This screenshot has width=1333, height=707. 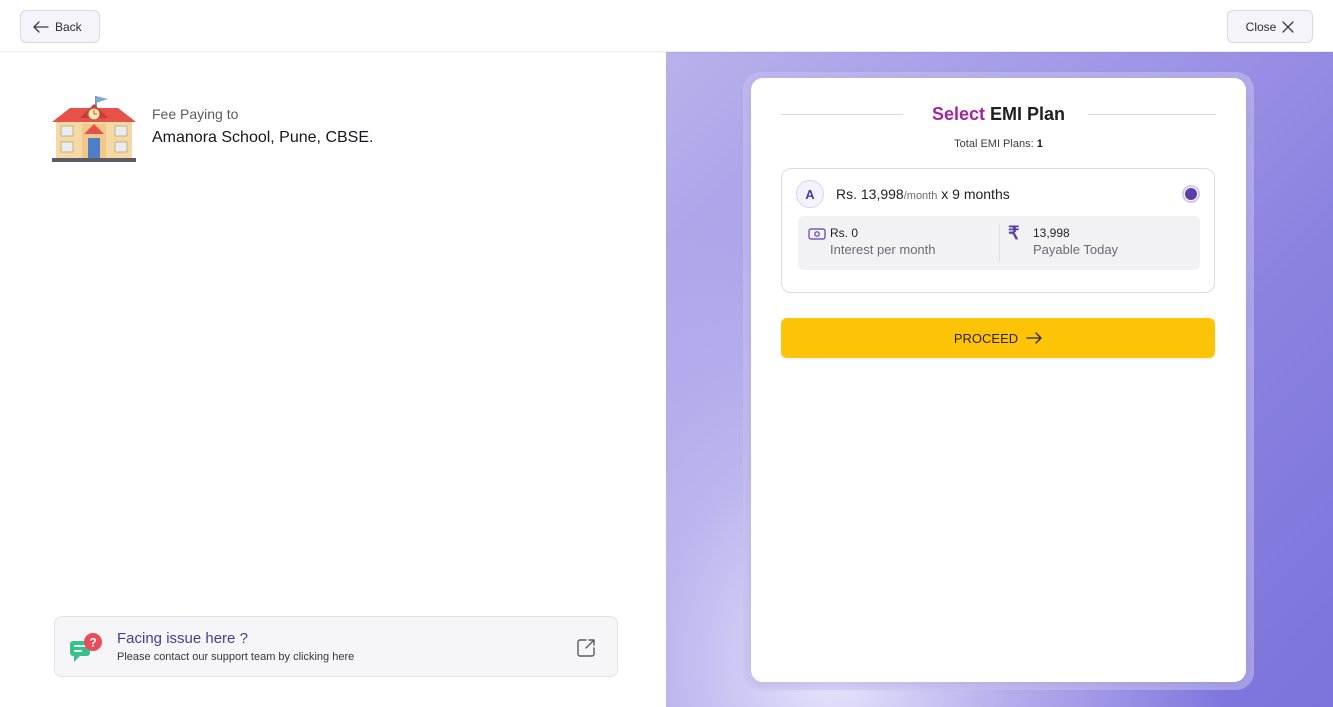 I want to click on support-chat-icon: ?, so click(x=86, y=647).